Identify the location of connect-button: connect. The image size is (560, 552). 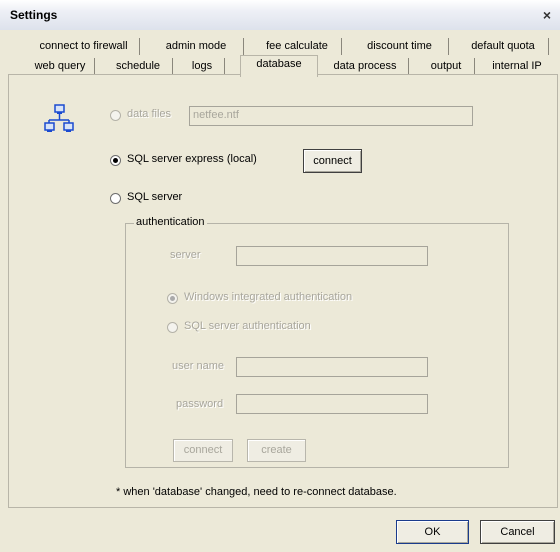
(332, 161).